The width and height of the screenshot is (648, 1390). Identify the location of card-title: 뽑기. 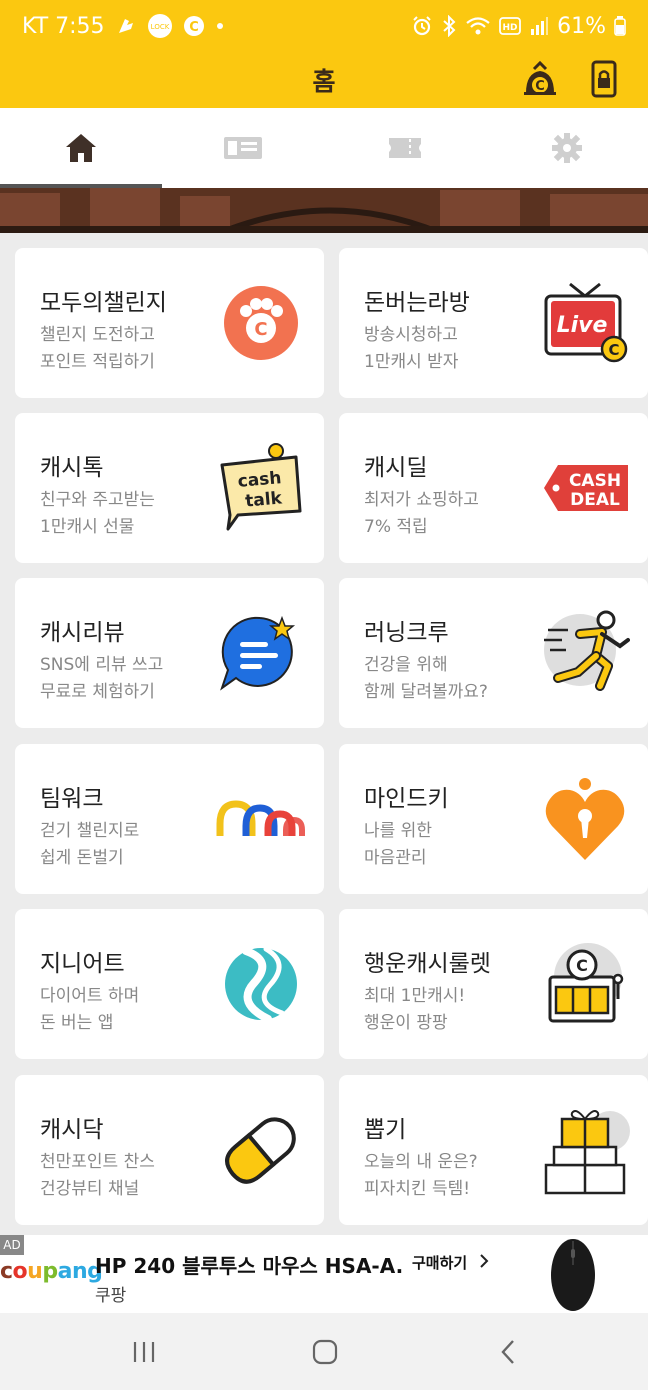
(385, 1130).